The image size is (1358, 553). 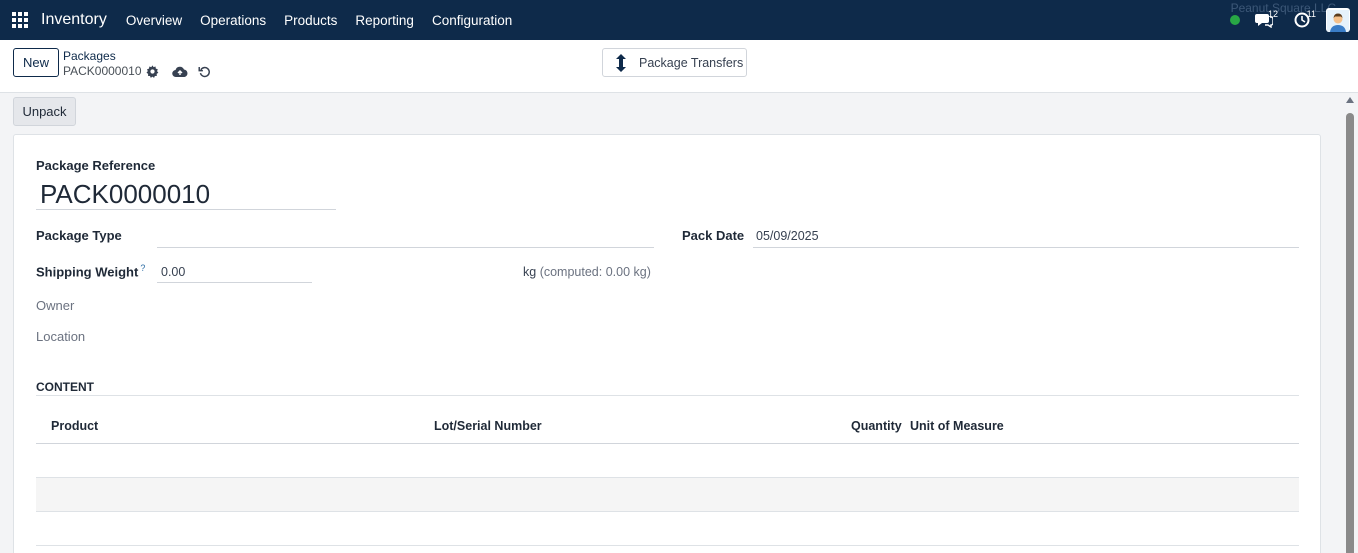 I want to click on pack-date-input: 05/09/2025, so click(x=787, y=236).